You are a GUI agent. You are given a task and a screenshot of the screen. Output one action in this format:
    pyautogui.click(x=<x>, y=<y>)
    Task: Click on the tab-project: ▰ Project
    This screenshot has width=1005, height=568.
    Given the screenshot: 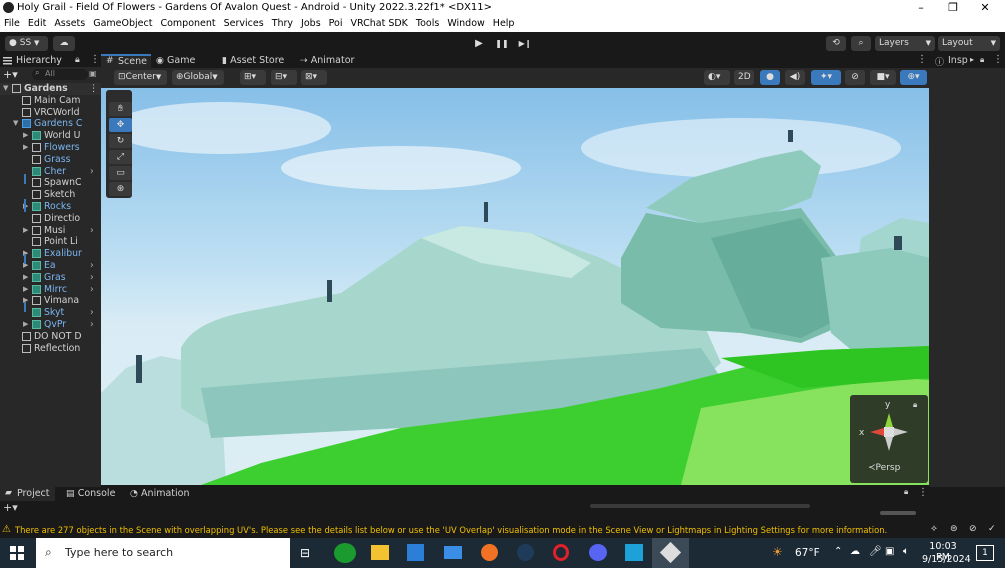 What is the action you would take?
    pyautogui.click(x=27, y=494)
    